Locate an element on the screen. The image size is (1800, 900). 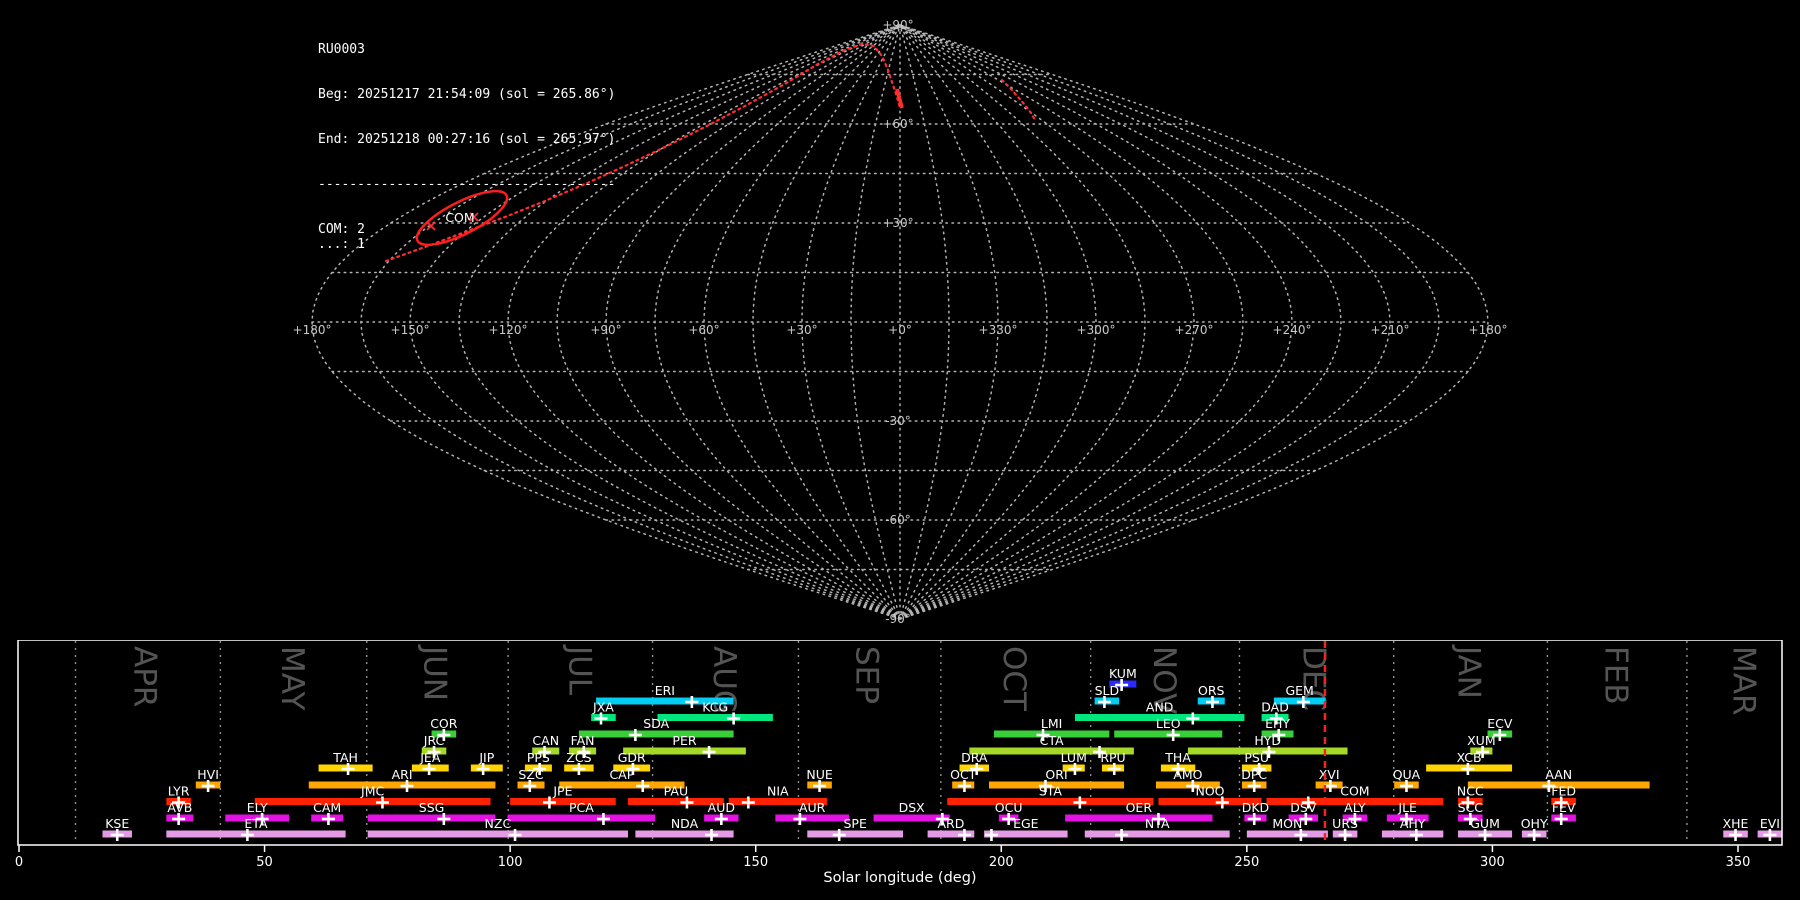
shower-label-DSV: DSV is located at coordinates (1303, 807).